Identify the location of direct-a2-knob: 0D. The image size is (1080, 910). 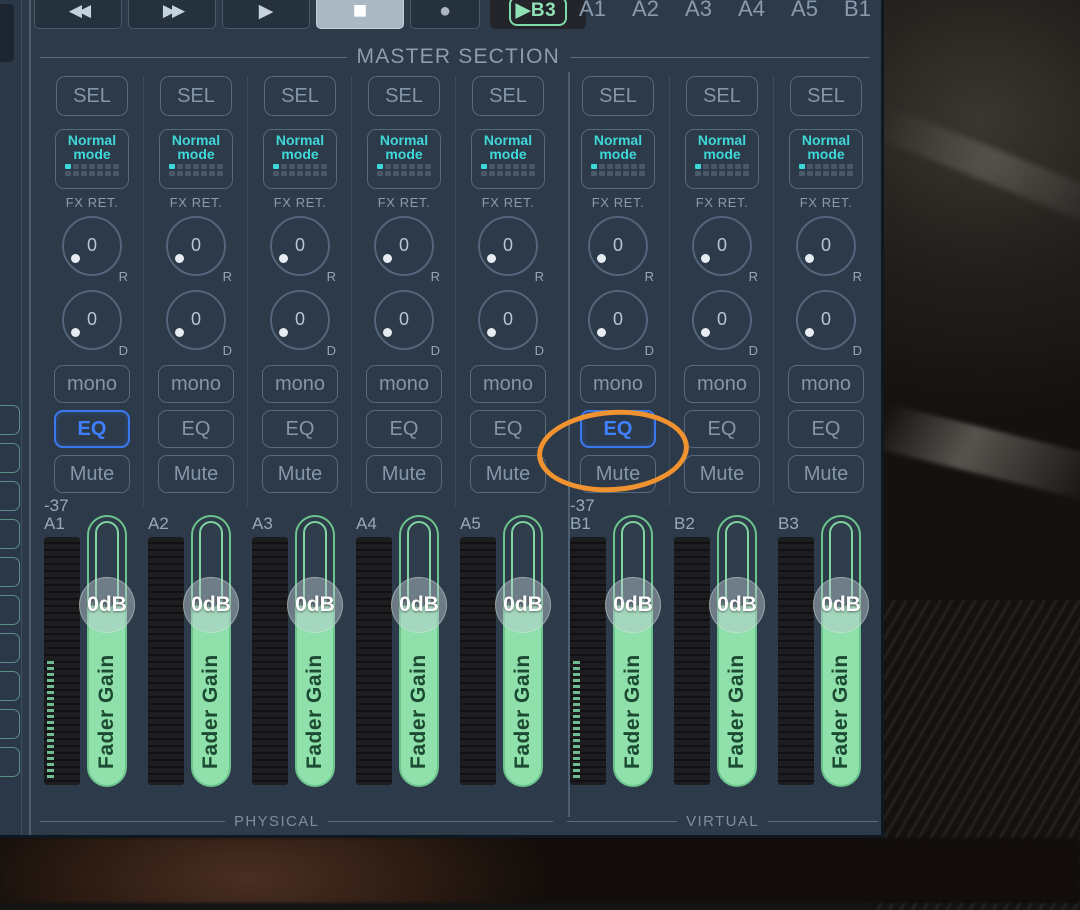
(196, 322).